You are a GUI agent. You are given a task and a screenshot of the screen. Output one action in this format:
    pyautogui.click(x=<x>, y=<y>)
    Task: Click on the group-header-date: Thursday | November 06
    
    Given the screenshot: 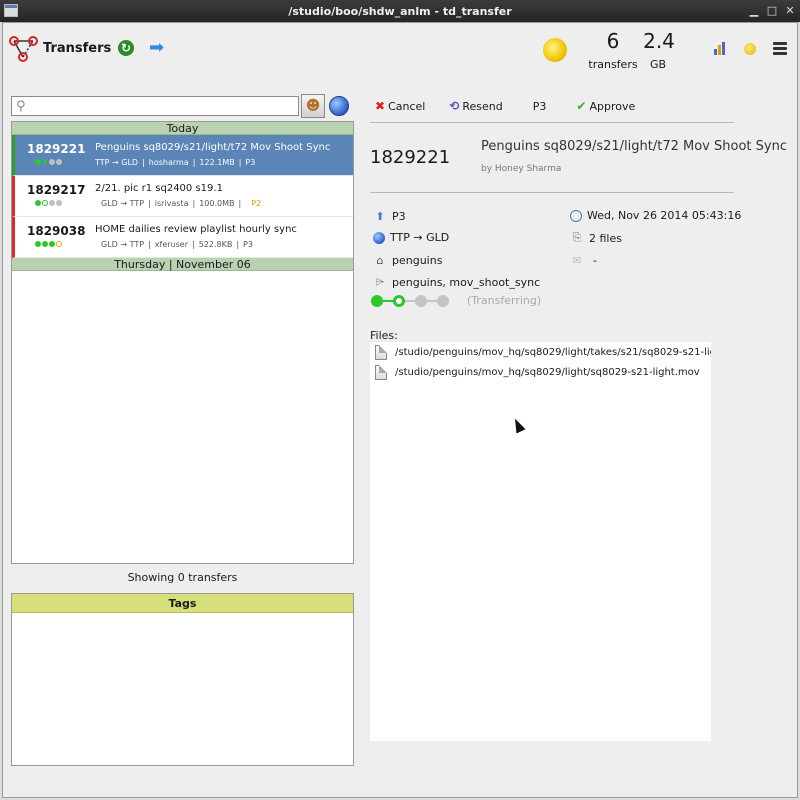 What is the action you would take?
    pyautogui.click(x=182, y=264)
    